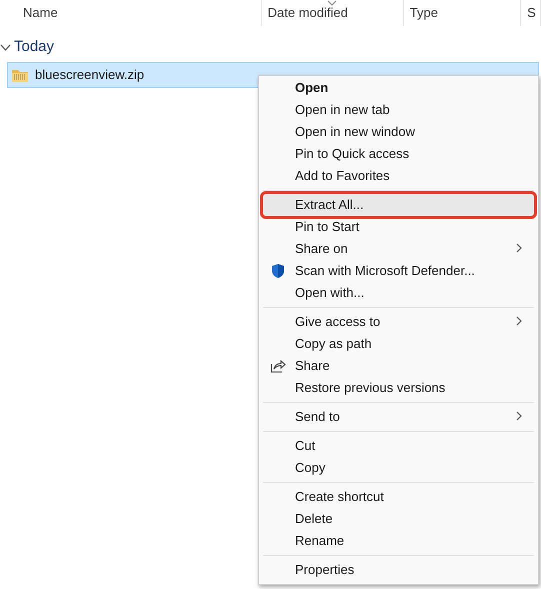 This screenshot has width=541, height=589. What do you see at coordinates (90, 75) in the screenshot?
I see `file-name: bluescreenview.zip` at bounding box center [90, 75].